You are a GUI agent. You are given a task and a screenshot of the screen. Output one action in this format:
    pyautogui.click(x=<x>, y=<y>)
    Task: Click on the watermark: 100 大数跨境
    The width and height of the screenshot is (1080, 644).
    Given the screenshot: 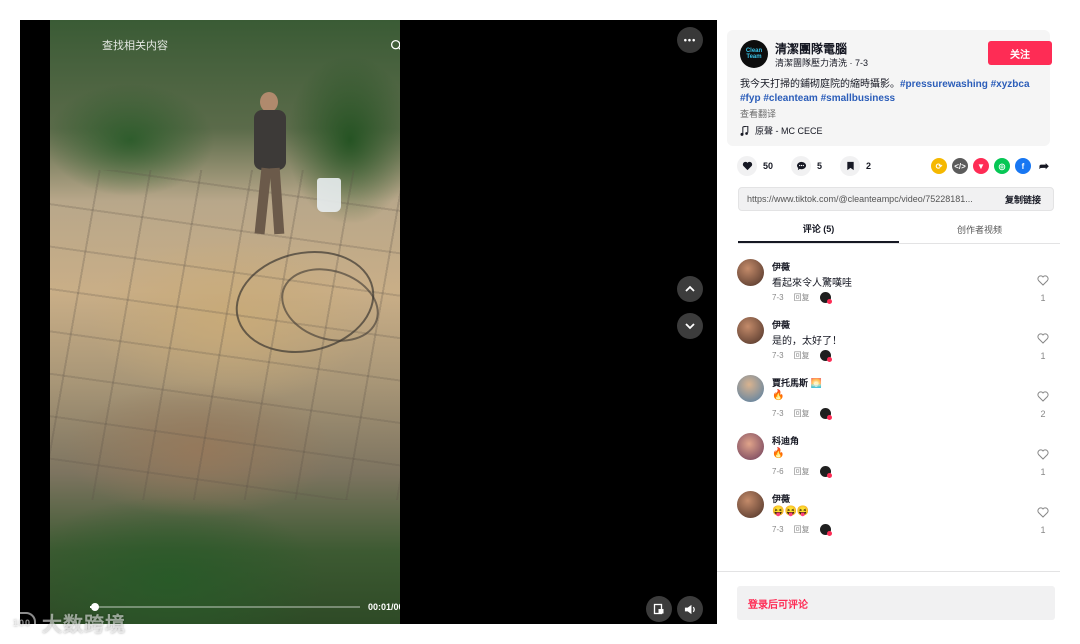 What is the action you would take?
    pyautogui.click(x=67, y=622)
    